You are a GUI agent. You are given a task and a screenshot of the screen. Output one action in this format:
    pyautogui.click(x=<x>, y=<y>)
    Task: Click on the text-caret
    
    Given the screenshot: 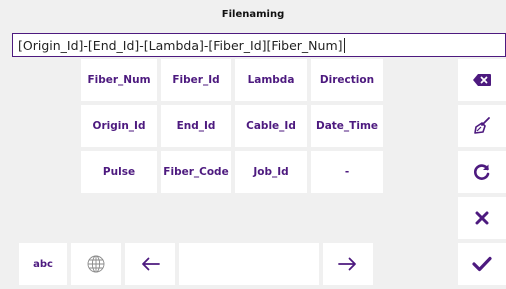 What is the action you would take?
    pyautogui.click(x=344, y=45)
    